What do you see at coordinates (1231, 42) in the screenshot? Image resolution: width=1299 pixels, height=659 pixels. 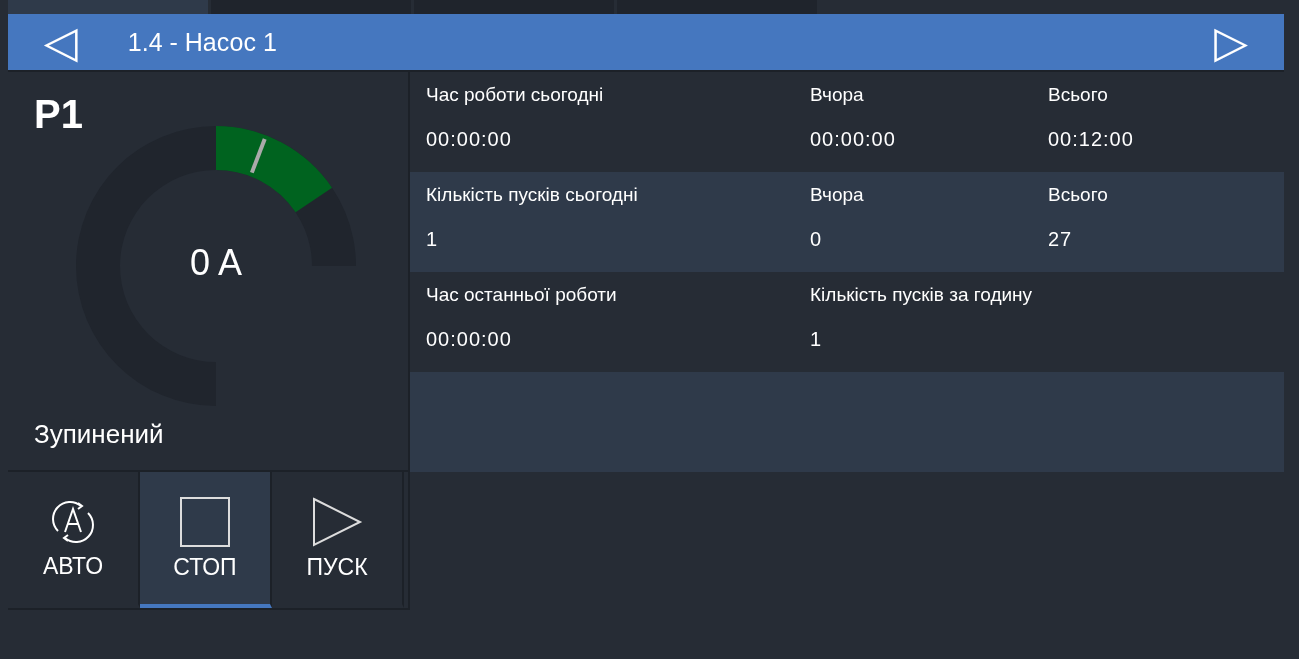 I see `next-button: ▷` at bounding box center [1231, 42].